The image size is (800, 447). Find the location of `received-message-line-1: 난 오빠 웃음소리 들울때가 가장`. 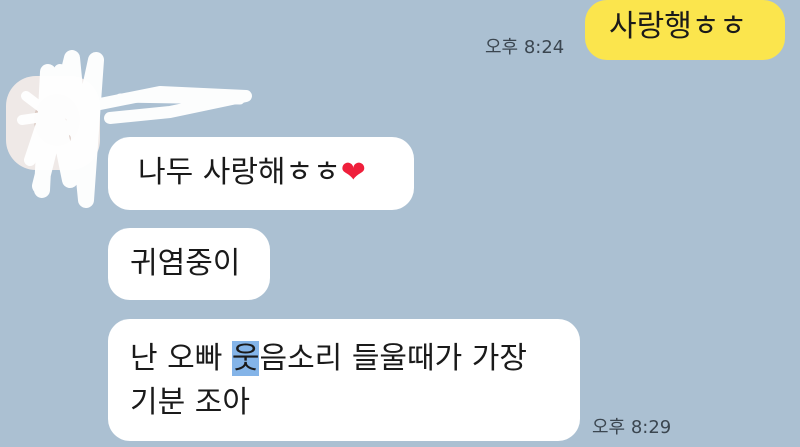

received-message-line-1: 난 오빠 웃음소리 들울때가 가장 is located at coordinates (355, 359).